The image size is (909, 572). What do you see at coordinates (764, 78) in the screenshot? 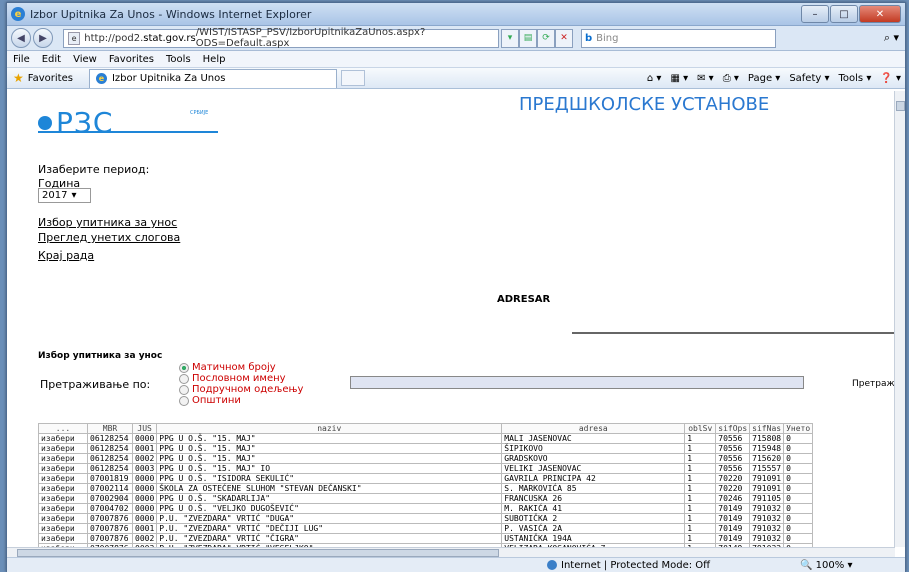
I see `page-menu: Page ▾` at bounding box center [764, 78].